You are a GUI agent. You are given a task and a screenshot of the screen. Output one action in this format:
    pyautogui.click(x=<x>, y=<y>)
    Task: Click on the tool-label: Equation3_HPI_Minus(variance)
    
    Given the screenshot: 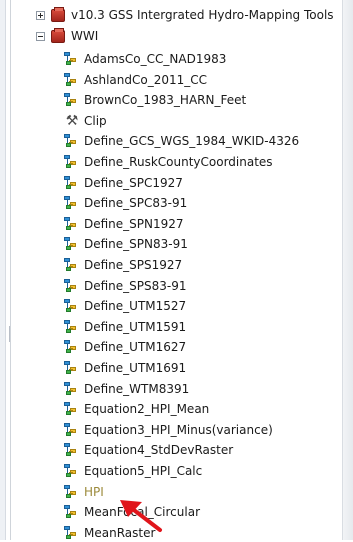 What is the action you would take?
    pyautogui.click(x=178, y=429)
    